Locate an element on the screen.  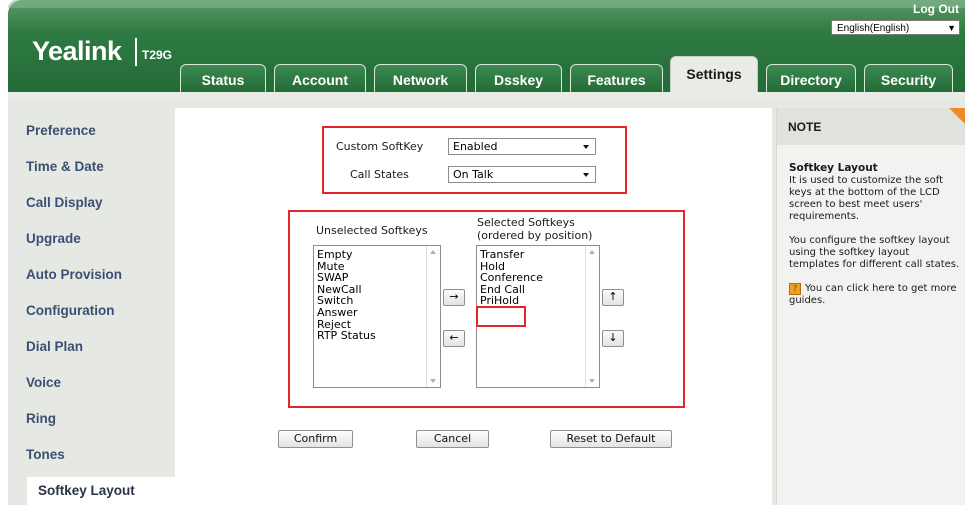
sidebar-item-softkey-layout: Softkey Layout is located at coordinates (101, 491).